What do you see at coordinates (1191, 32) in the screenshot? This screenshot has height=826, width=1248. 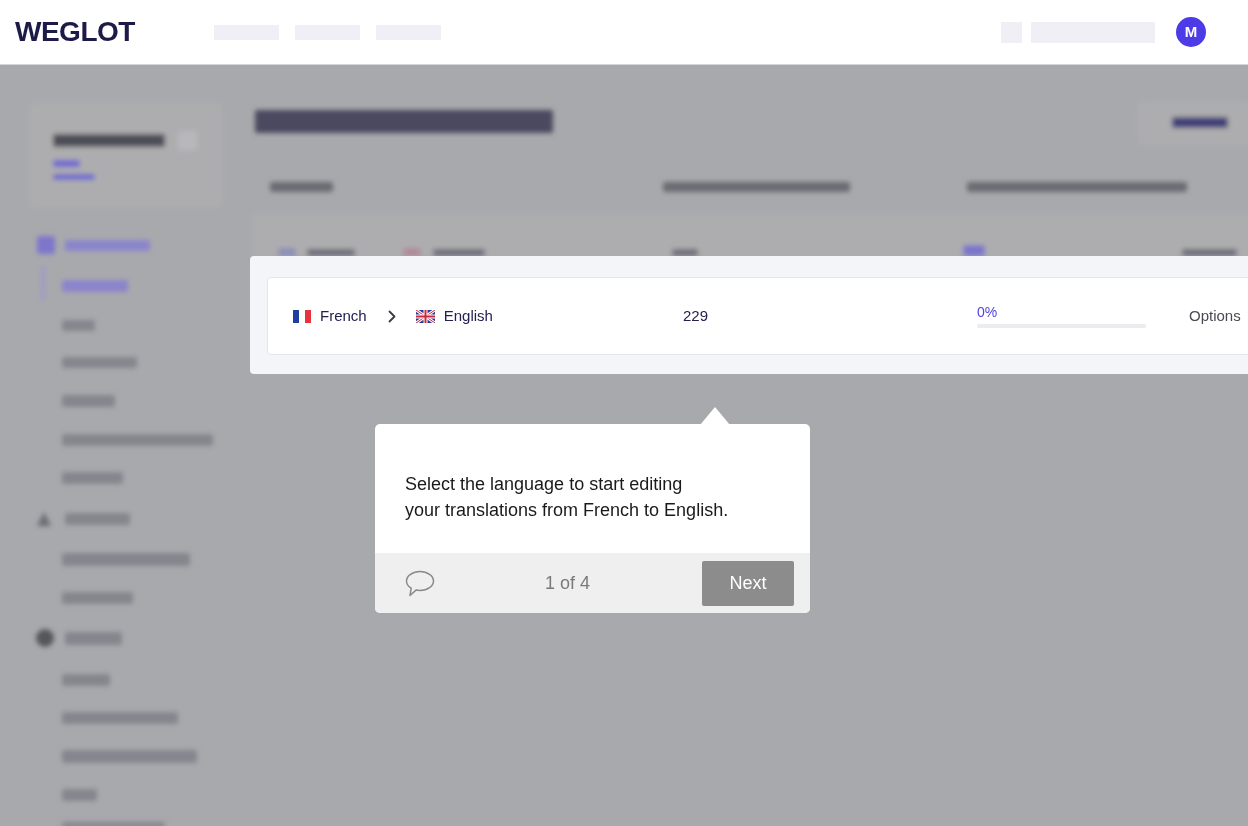 I see `user-avatar: M` at bounding box center [1191, 32].